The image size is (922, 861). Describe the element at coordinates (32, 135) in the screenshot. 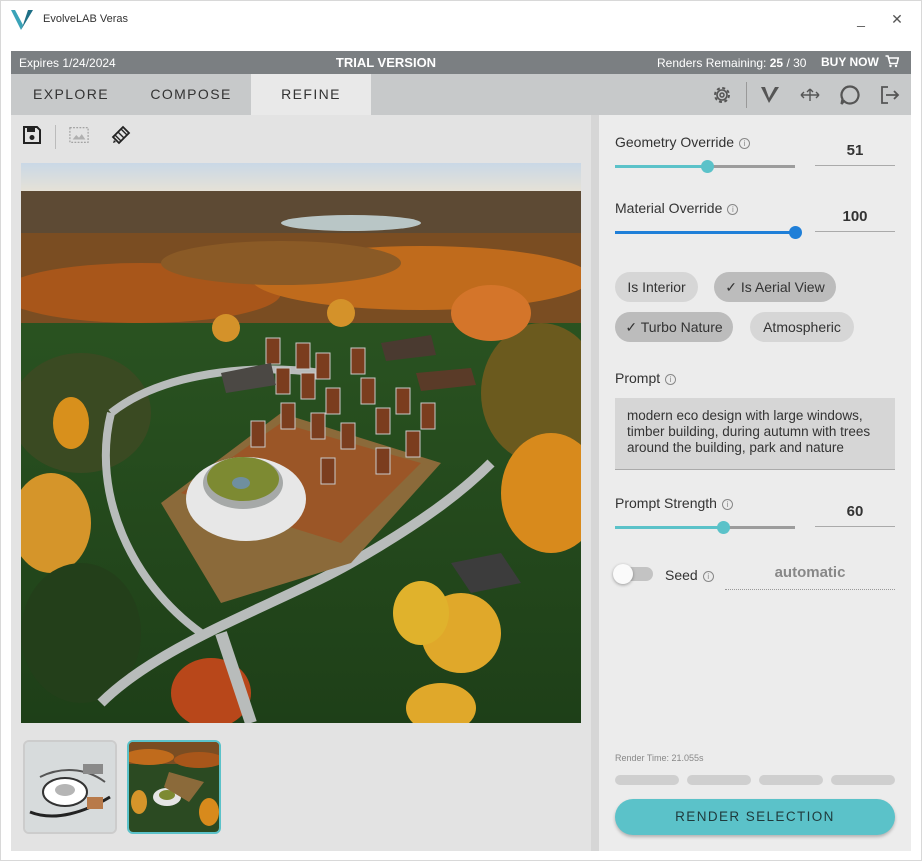

I see `save-icon` at that location.